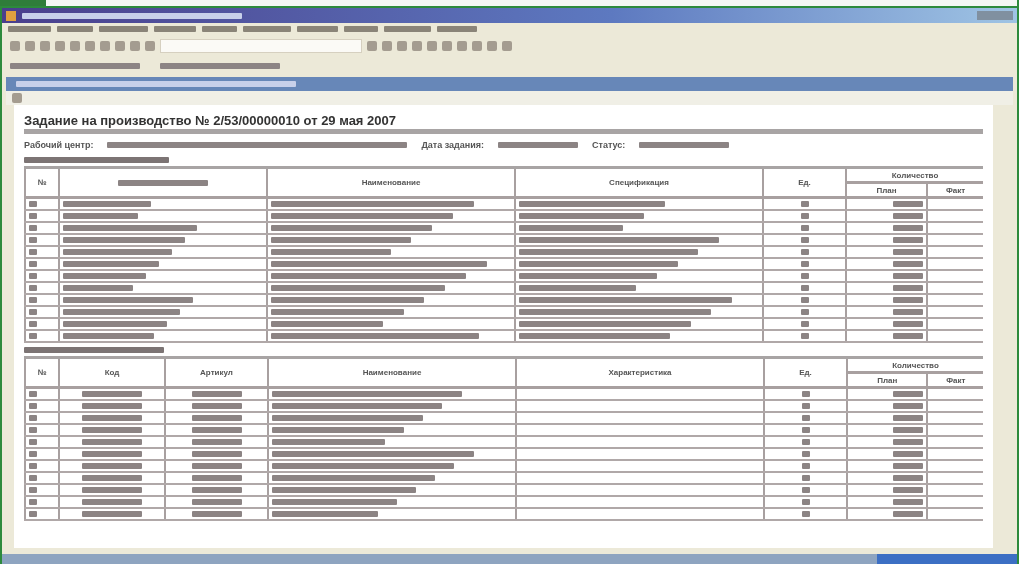  What do you see at coordinates (261, 46) in the screenshot?
I see `input-field` at bounding box center [261, 46].